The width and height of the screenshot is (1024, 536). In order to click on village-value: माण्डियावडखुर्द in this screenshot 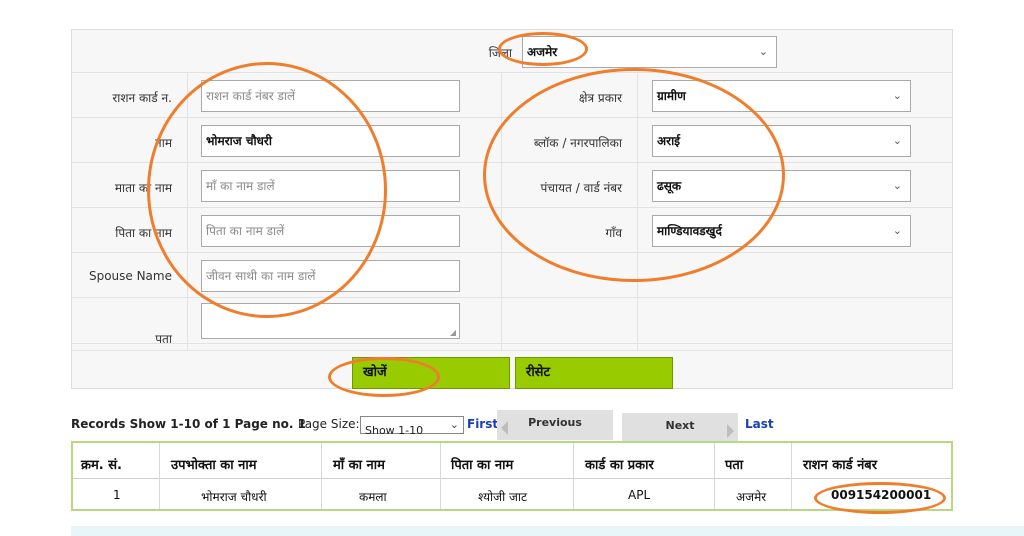, I will do `click(689, 231)`.